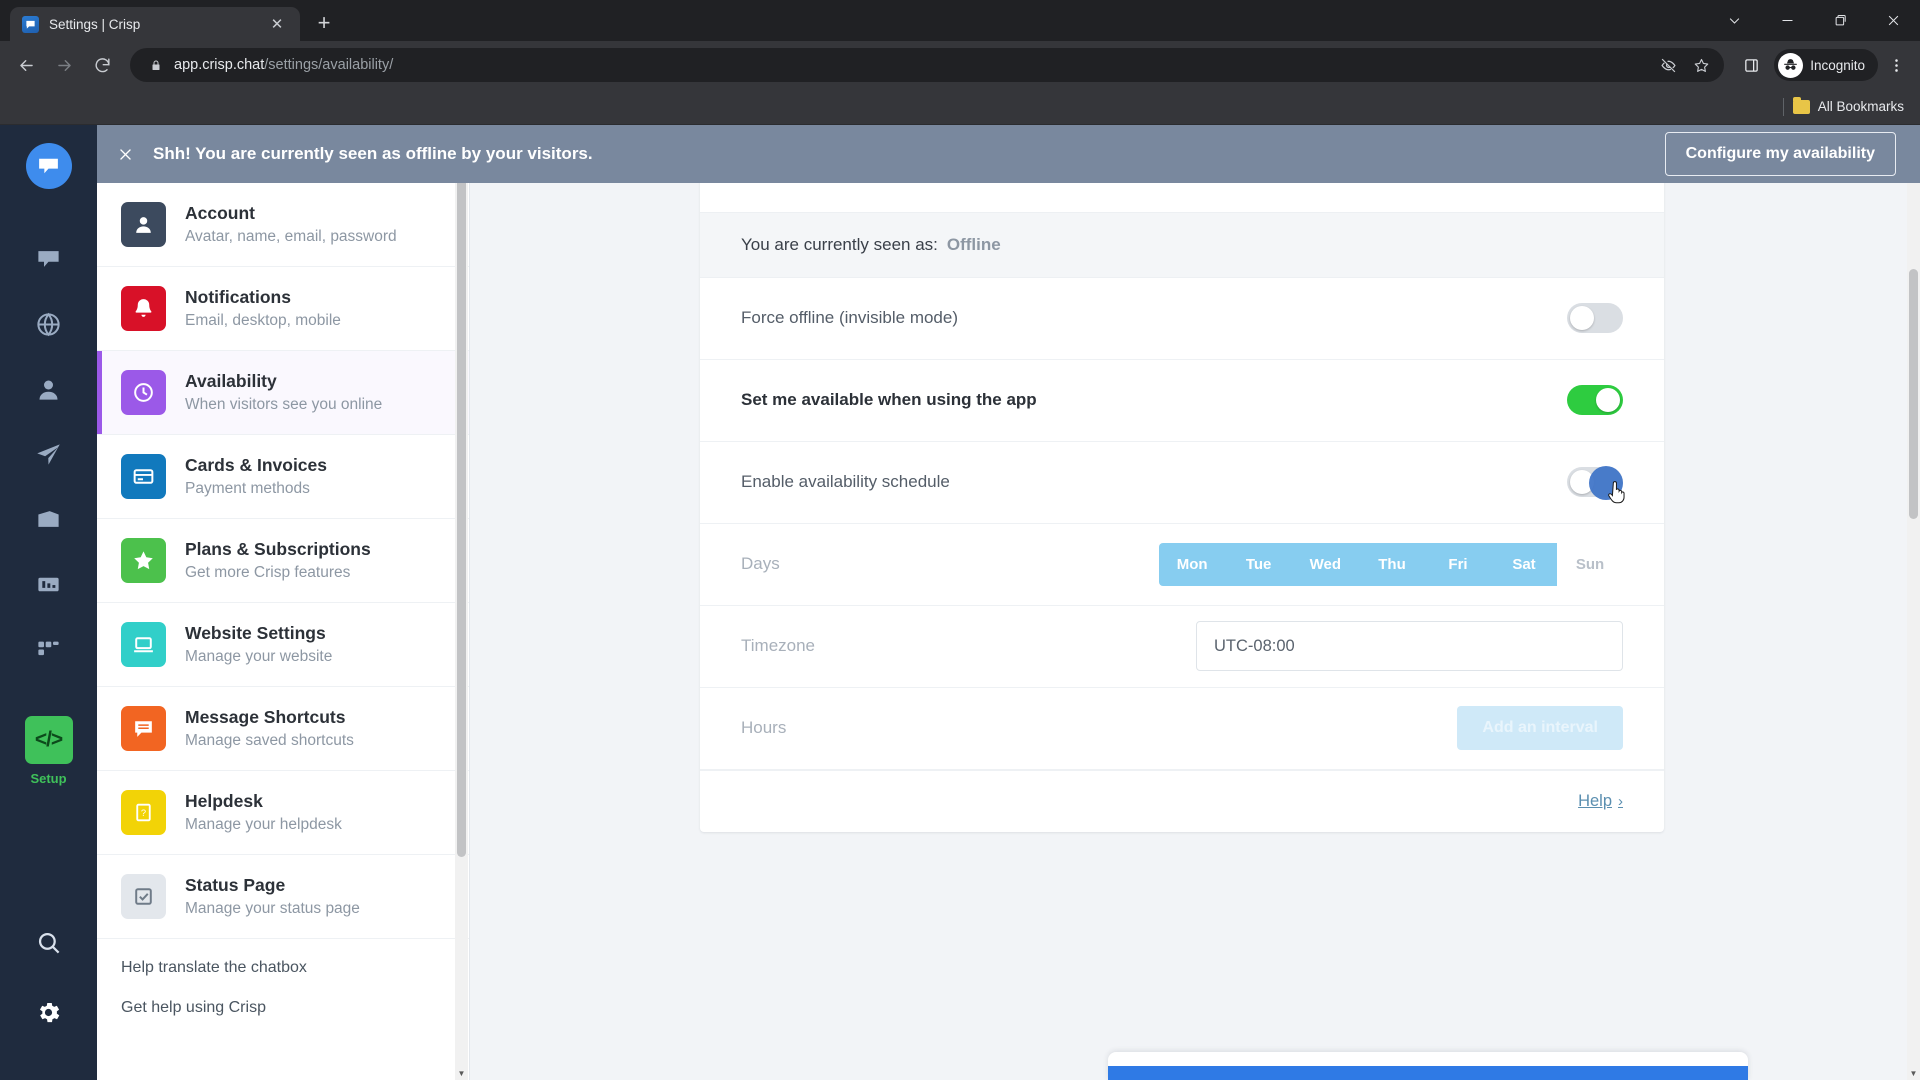  What do you see at coordinates (49, 584) in the screenshot?
I see `bar-chart-icon` at bounding box center [49, 584].